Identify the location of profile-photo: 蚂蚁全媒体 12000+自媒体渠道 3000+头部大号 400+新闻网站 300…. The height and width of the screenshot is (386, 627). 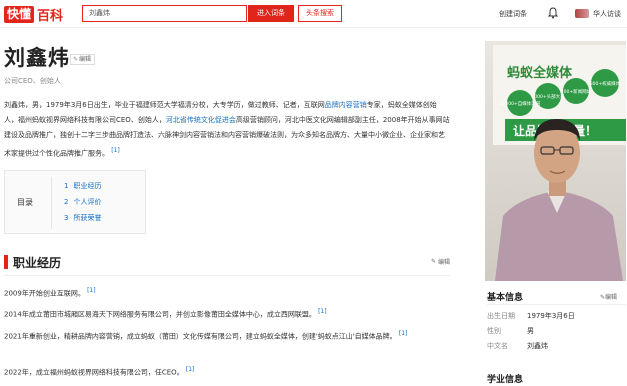
(555, 161).